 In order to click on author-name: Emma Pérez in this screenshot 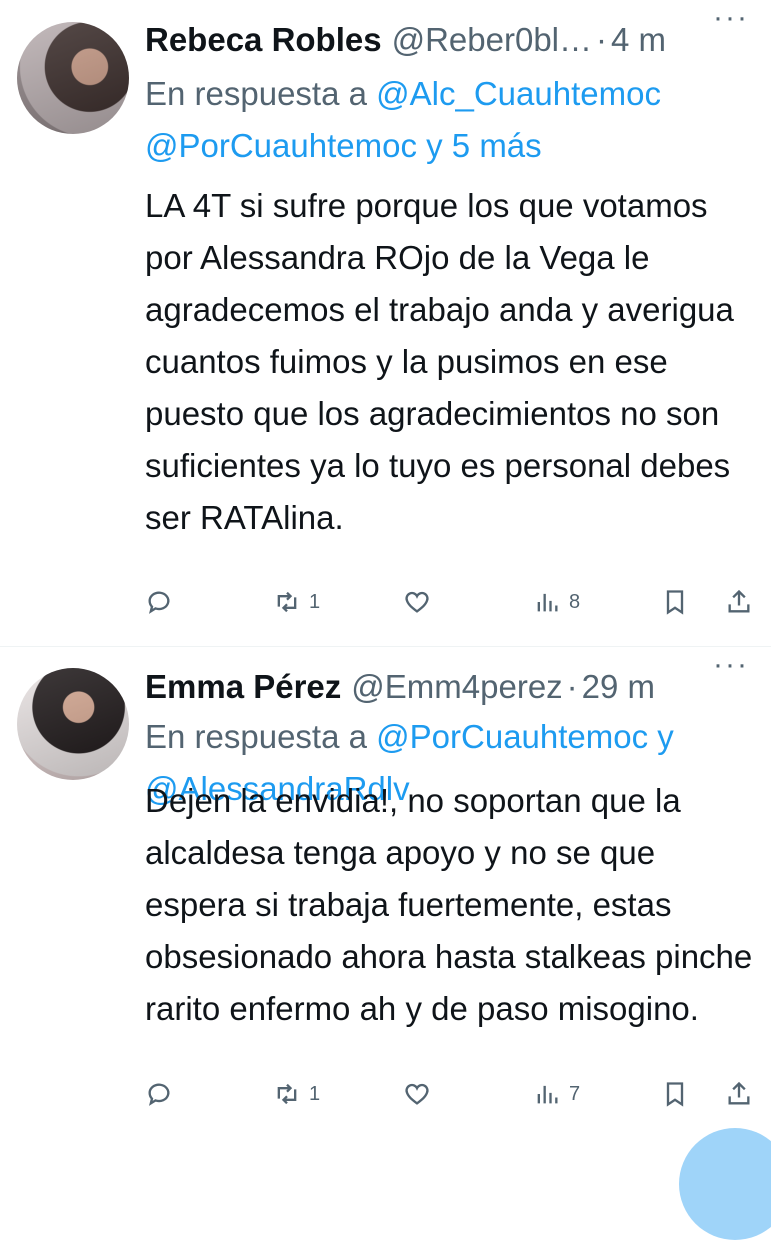, I will do `click(243, 687)`.